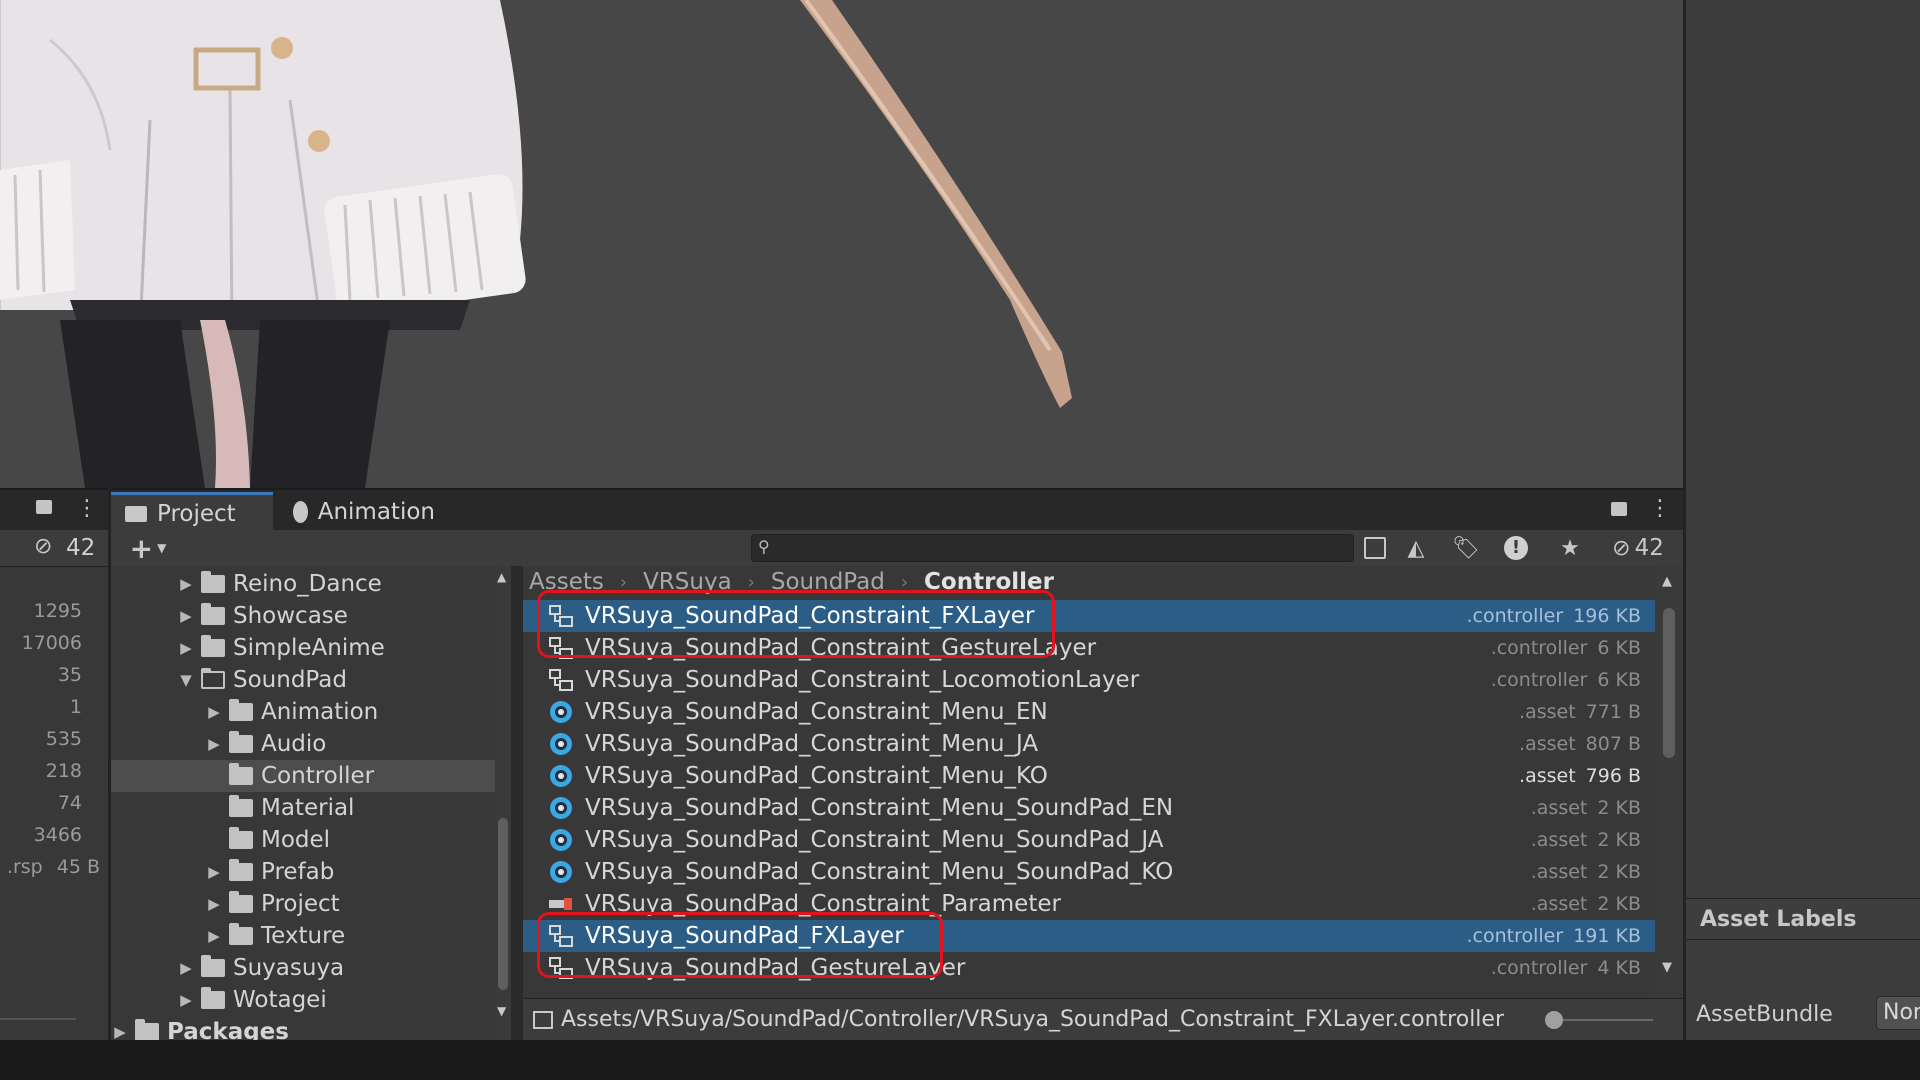 The image size is (1920, 1080). I want to click on tag-icon: 🏷, so click(1466, 548).